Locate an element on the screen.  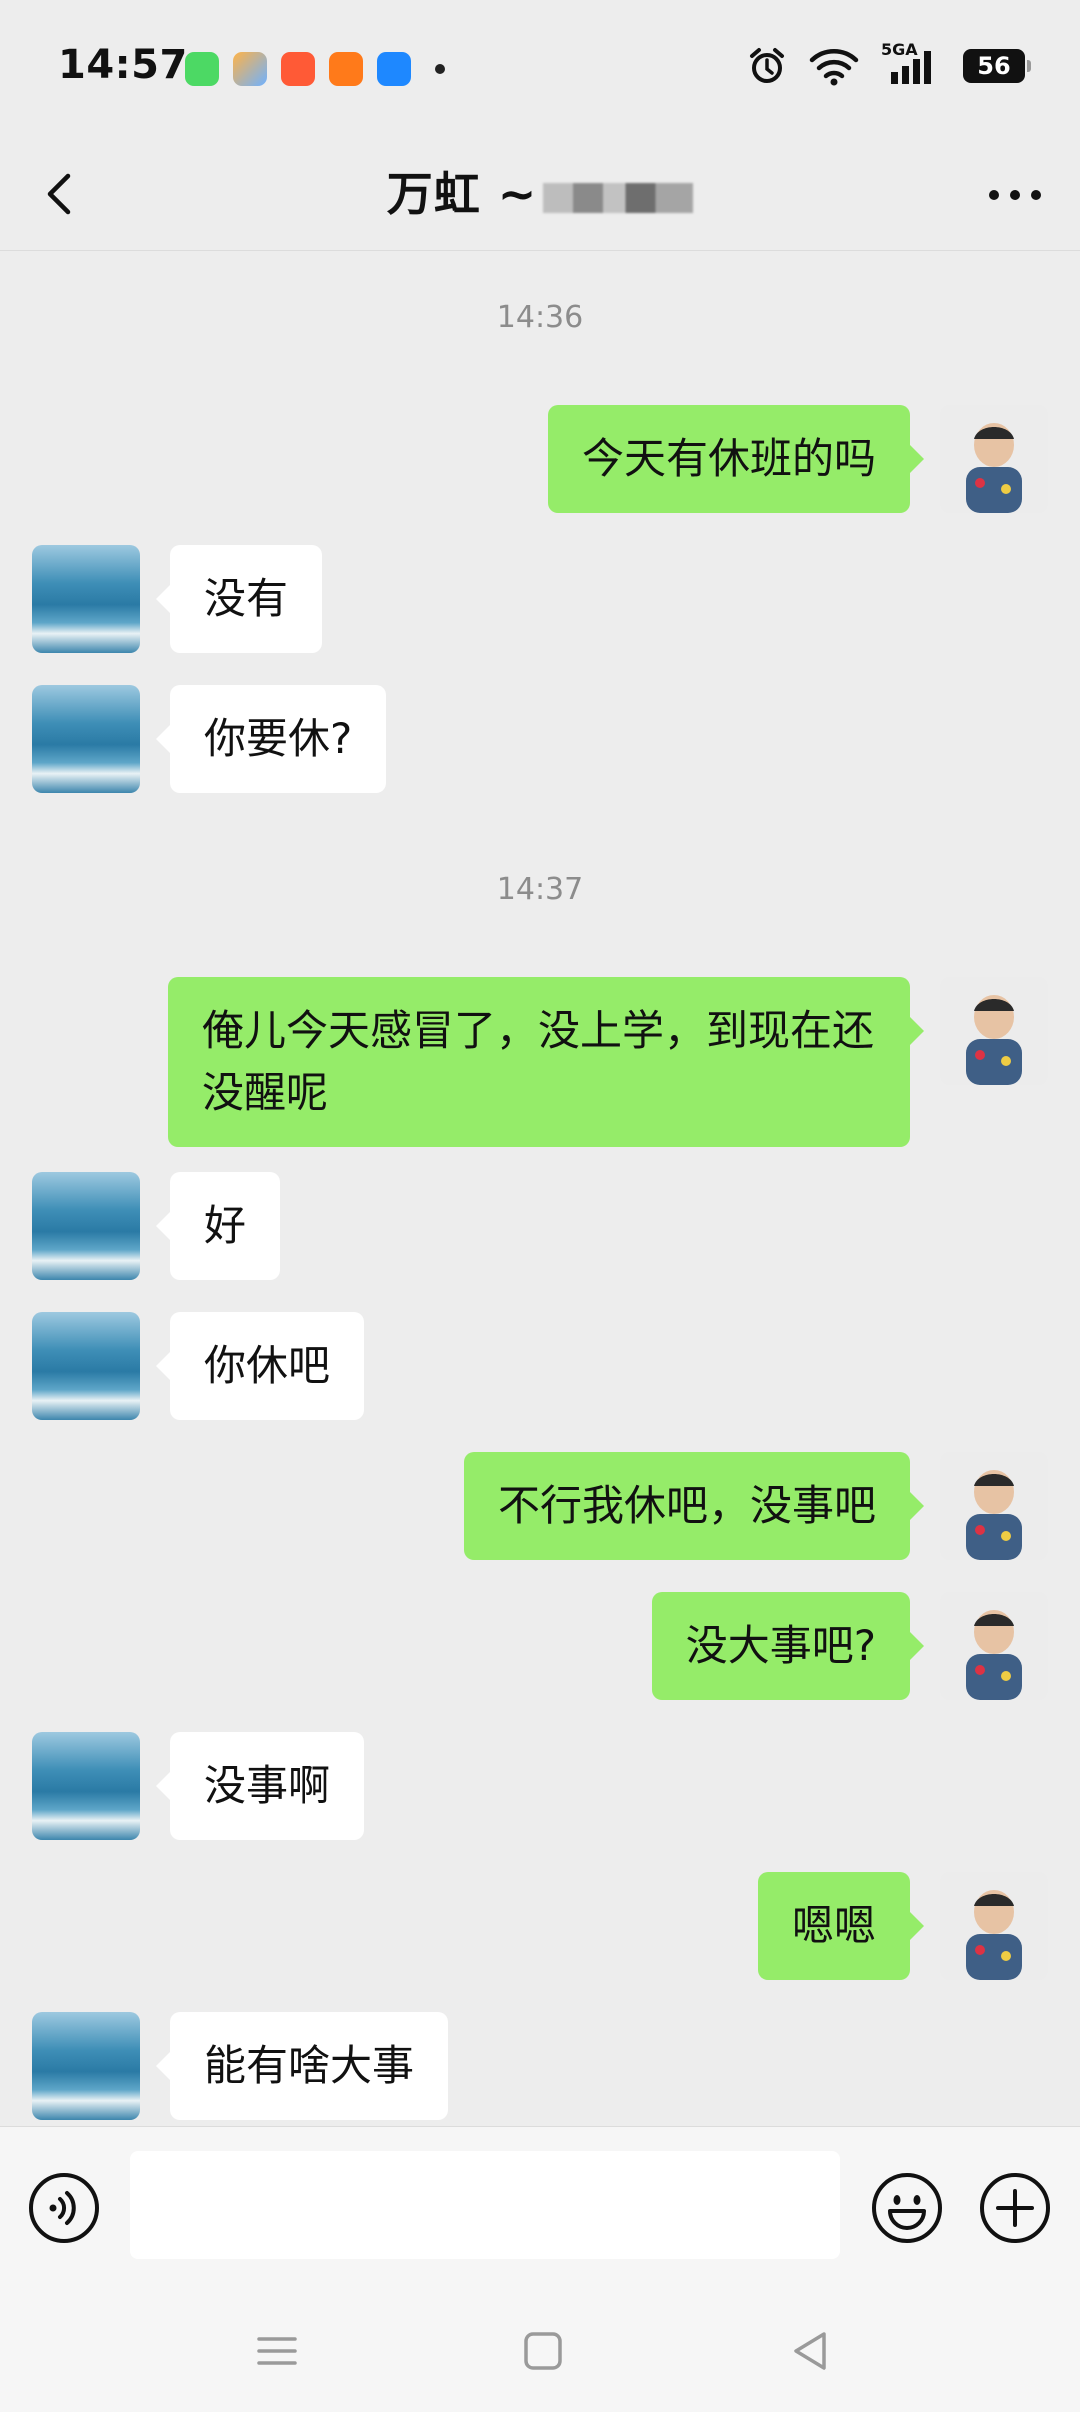
message-bubble-incoming: 没事啊 is located at coordinates (260, 1786).